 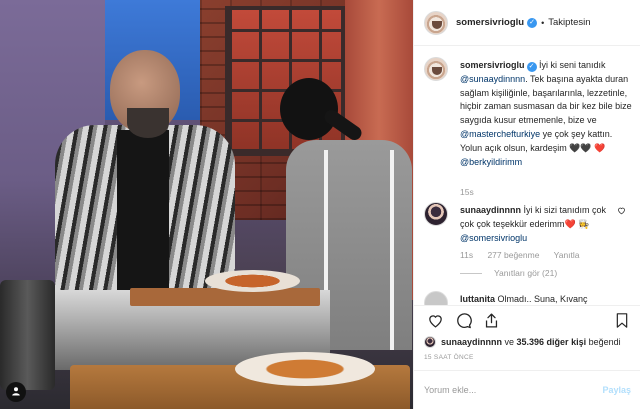 I want to click on mention-link: @masterchefturkiye, so click(x=500, y=134).